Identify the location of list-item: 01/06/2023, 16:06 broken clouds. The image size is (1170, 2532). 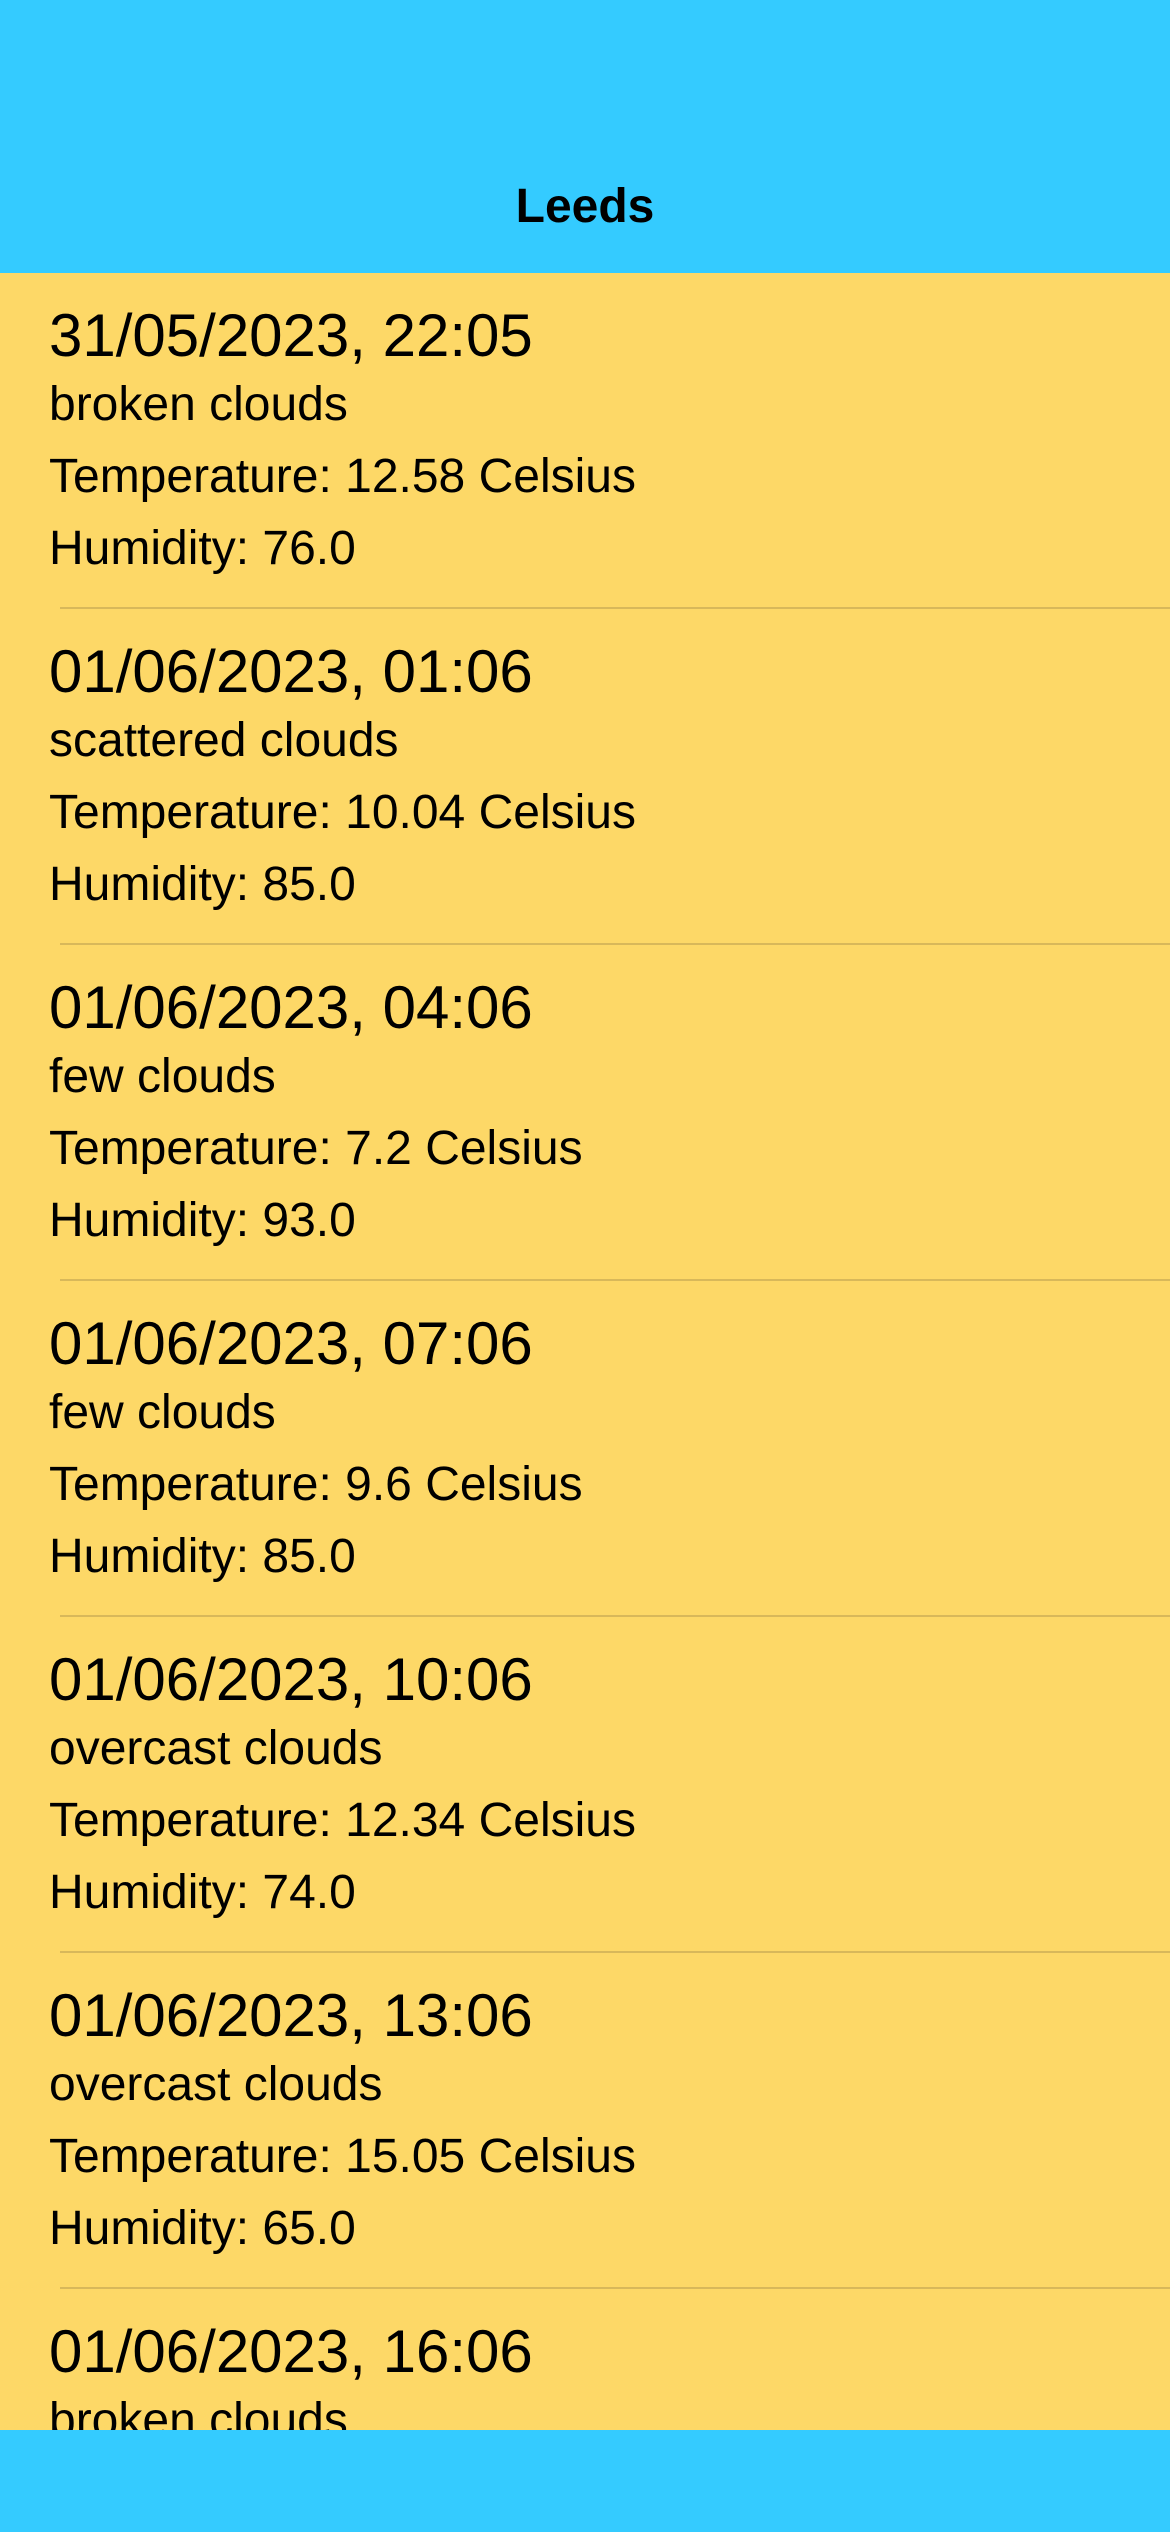
(585, 2359).